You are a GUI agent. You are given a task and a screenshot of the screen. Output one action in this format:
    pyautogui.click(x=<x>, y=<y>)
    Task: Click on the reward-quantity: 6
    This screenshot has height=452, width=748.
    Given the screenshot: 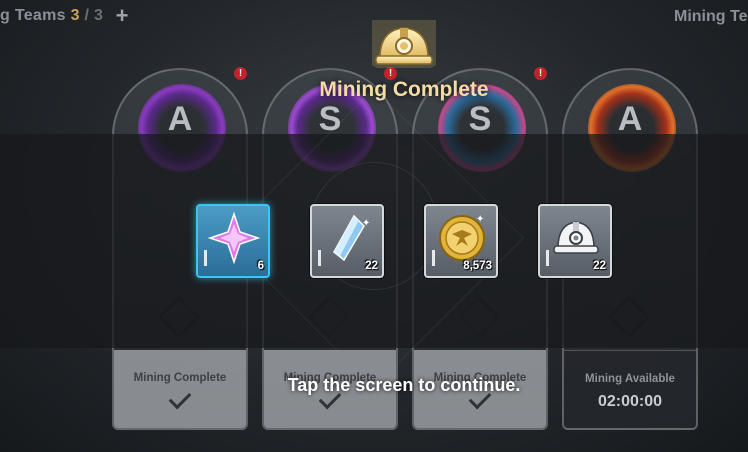 What is the action you would take?
    pyautogui.click(x=260, y=266)
    